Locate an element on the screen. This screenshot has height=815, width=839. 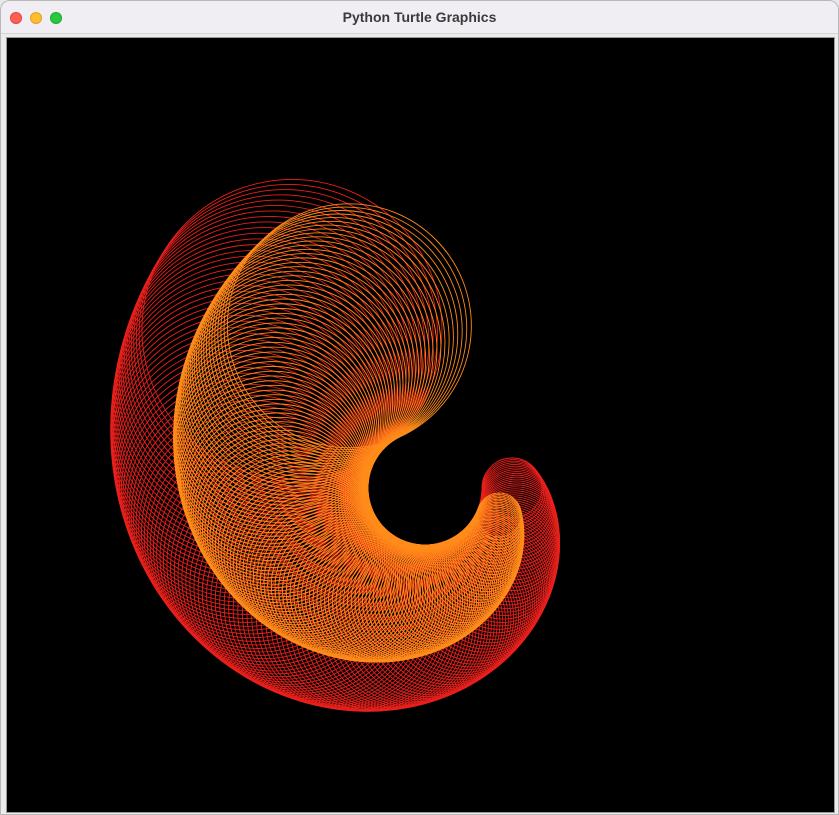
title-bar: Python Turtle Graphics is located at coordinates (419, 17).